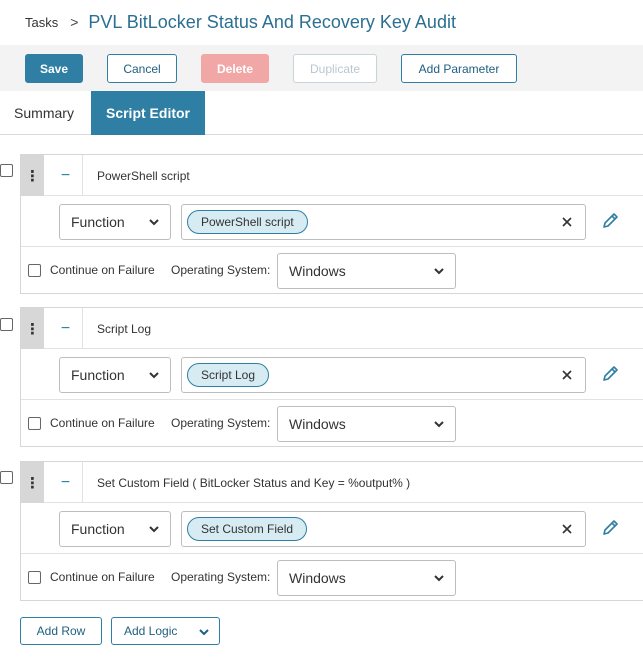 Image resolution: width=643 pixels, height=658 pixels. What do you see at coordinates (235, 68) in the screenshot?
I see `delete-button: Delete` at bounding box center [235, 68].